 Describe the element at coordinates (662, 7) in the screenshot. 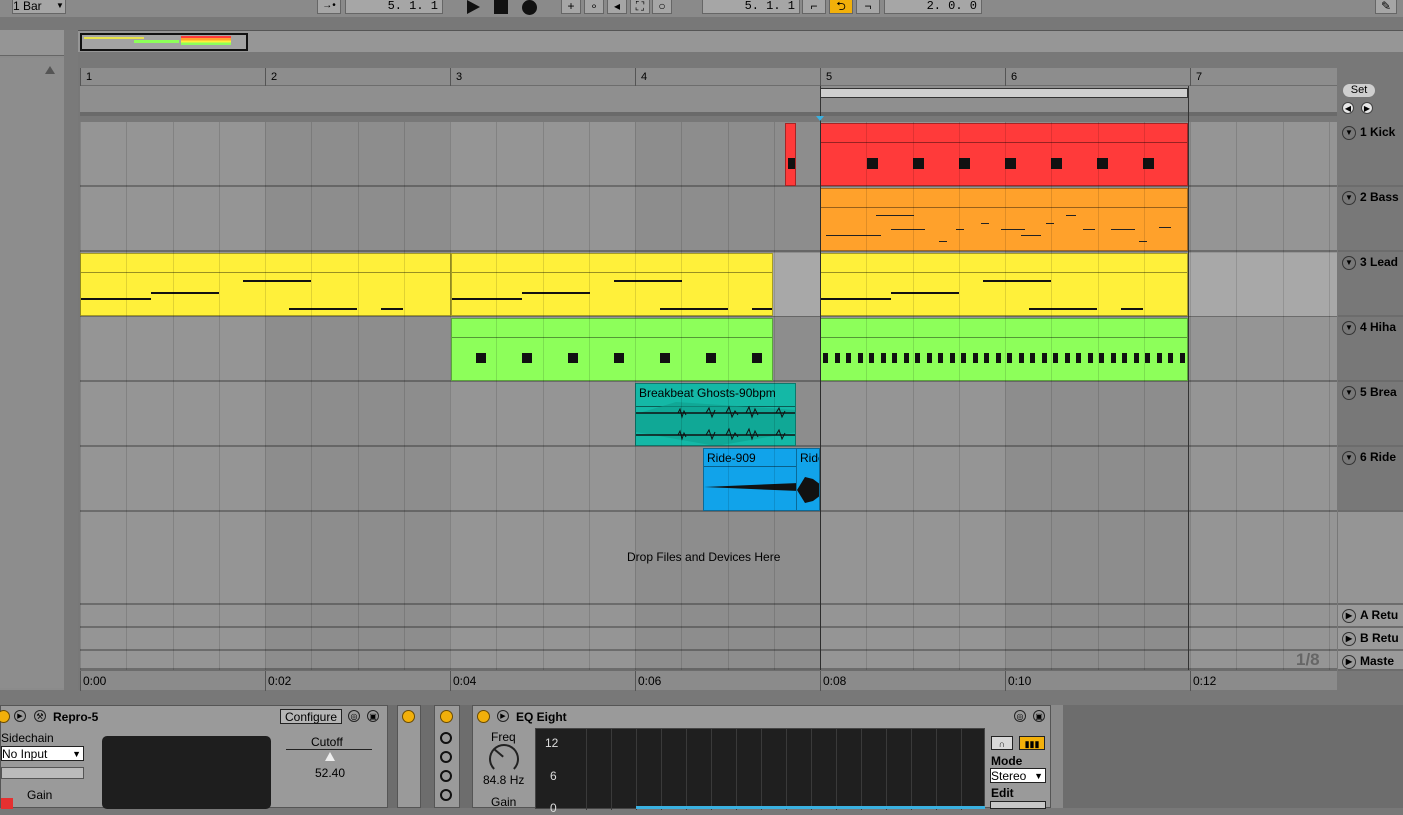

I see `session-record-icon: ○` at that location.